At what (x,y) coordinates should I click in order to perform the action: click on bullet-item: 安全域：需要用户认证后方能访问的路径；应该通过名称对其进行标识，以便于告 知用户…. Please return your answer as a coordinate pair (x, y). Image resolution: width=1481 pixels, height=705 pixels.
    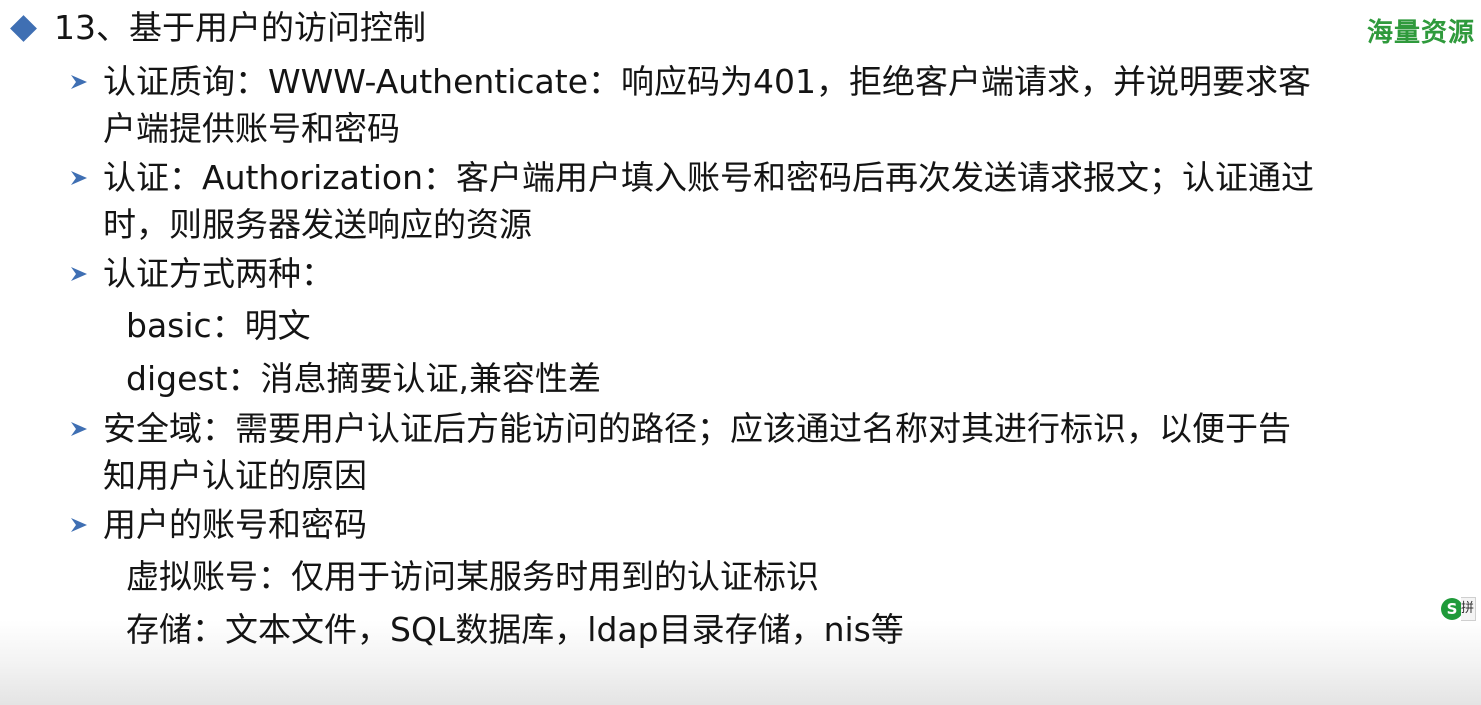
    Looking at the image, I should click on (763, 452).